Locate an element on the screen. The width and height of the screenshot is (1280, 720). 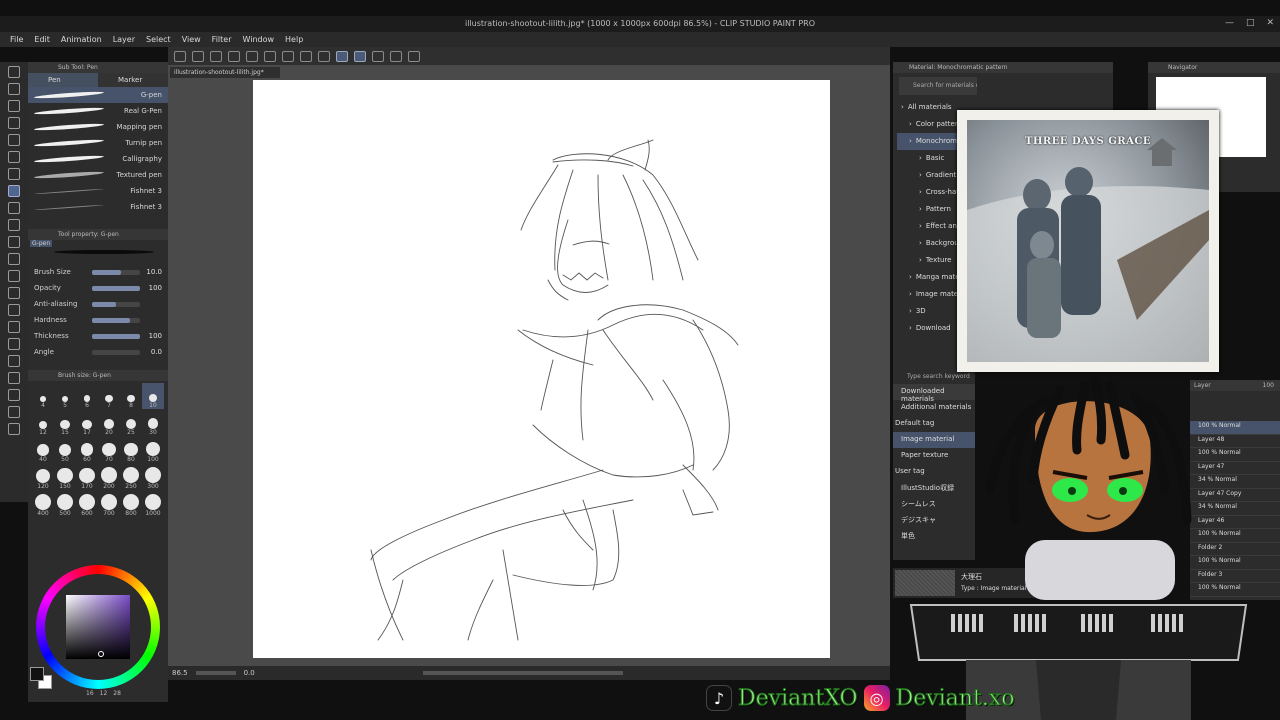
brush-size-option: 1000 is located at coordinates (153, 504).